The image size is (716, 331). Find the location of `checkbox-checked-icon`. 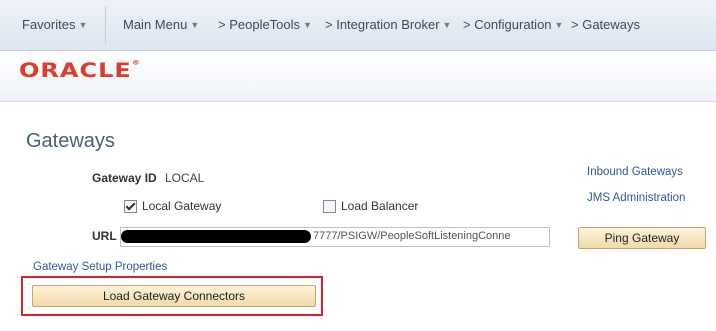

checkbox-checked-icon is located at coordinates (130, 206).